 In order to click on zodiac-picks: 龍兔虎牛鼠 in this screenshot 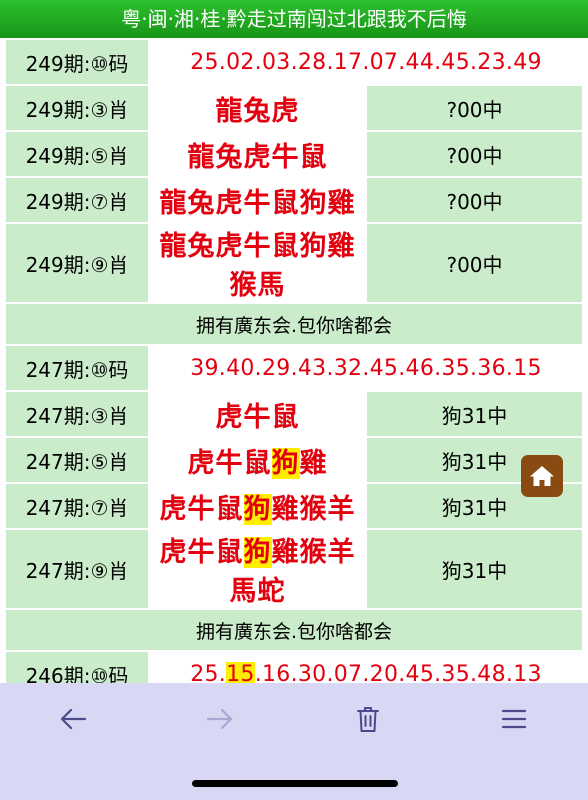, I will do `click(257, 154)`.